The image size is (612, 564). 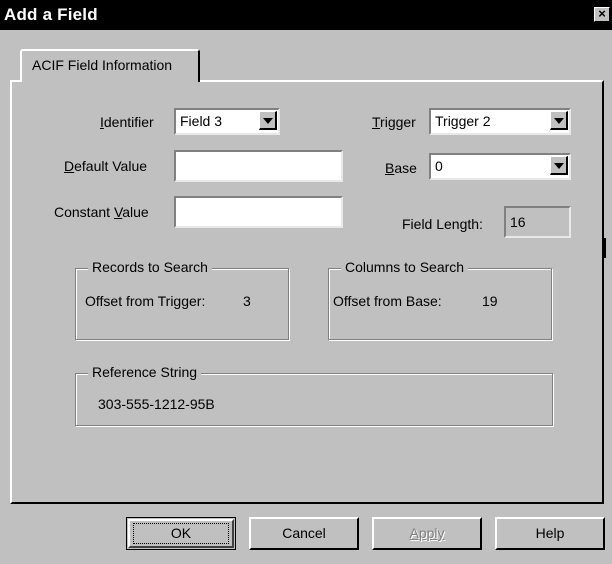 I want to click on constant-value-label: Constant Value, so click(x=101, y=212).